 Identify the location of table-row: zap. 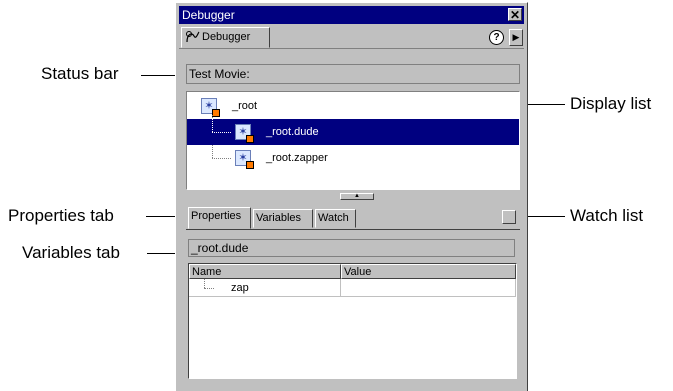
(352, 288).